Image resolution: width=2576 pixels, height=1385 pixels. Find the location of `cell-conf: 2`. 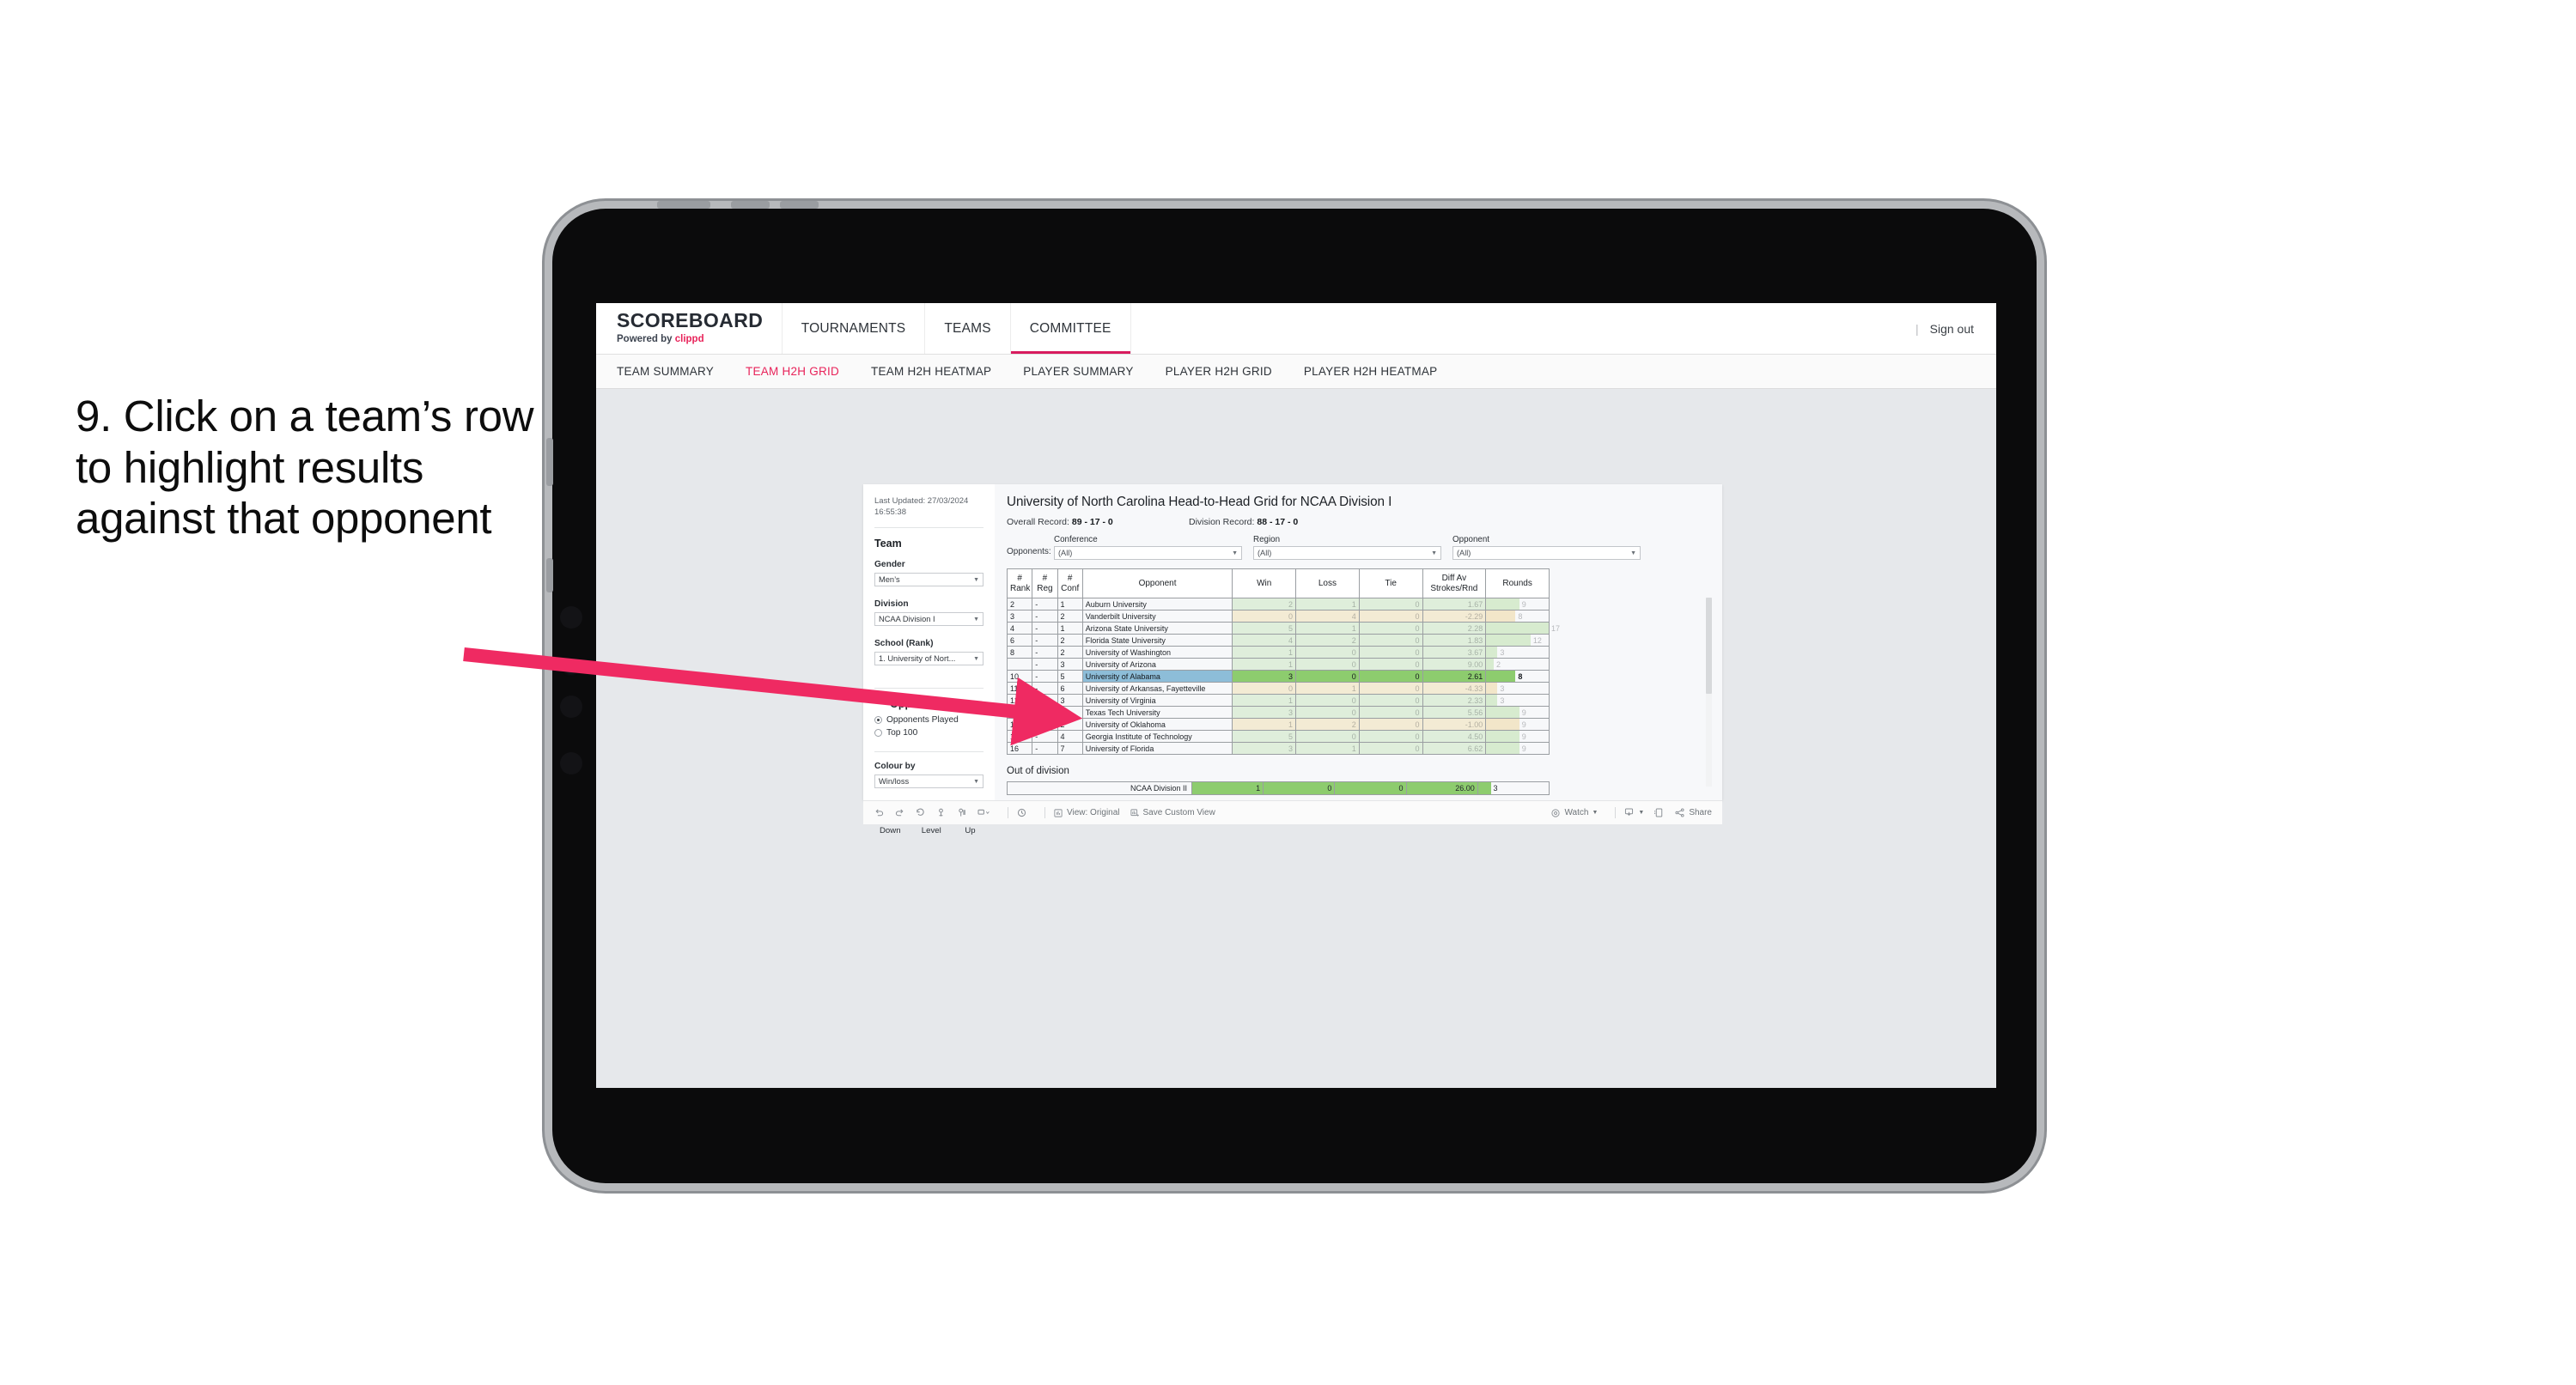

cell-conf: 2 is located at coordinates (1070, 724).